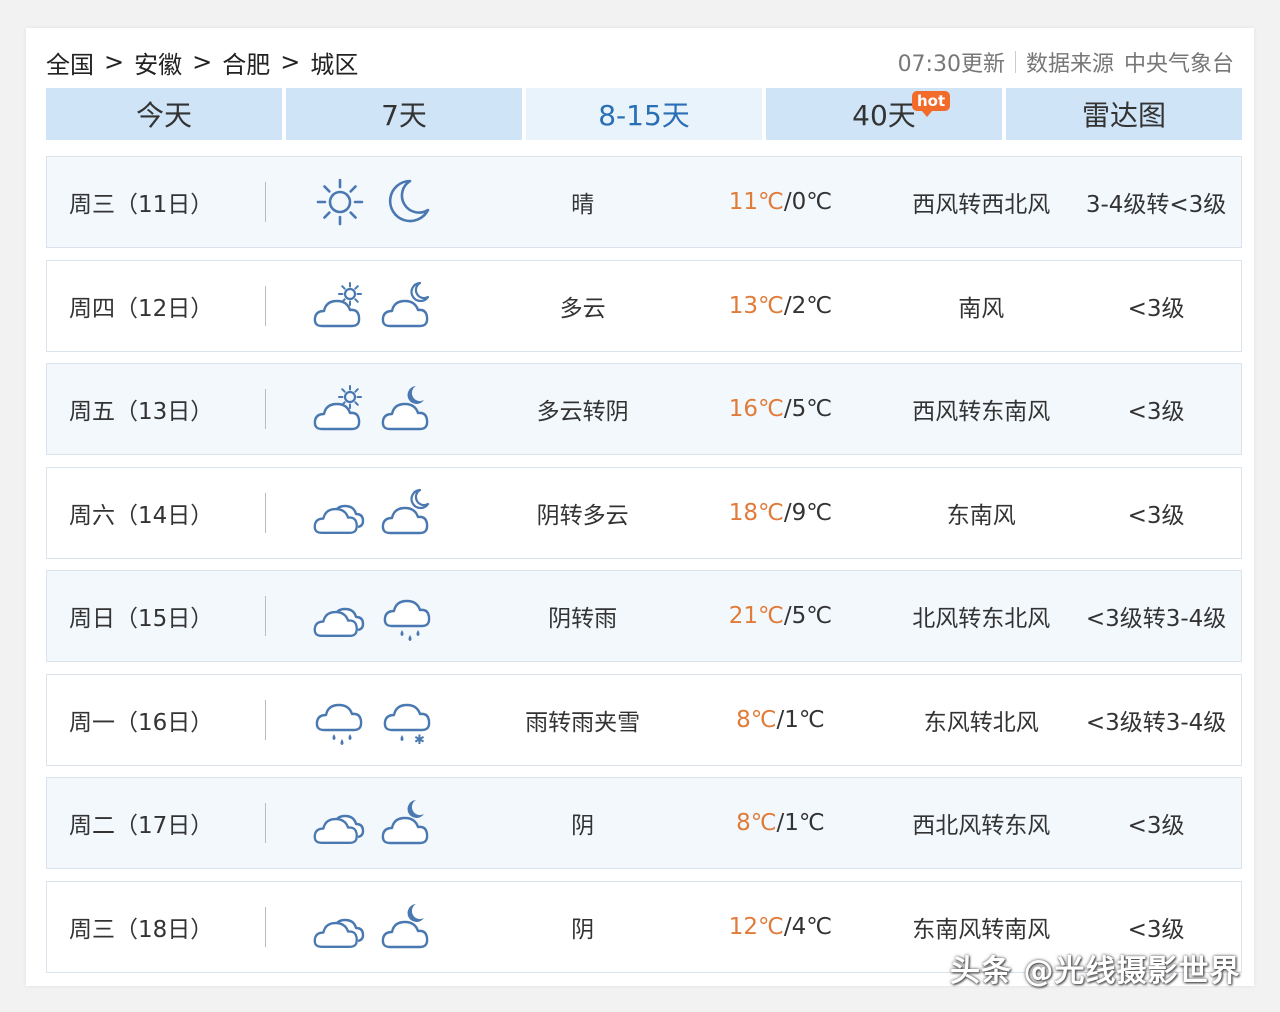 The width and height of the screenshot is (1280, 1012). Describe the element at coordinates (582, 515) in the screenshot. I see `weather-description: 阴转多云` at that location.